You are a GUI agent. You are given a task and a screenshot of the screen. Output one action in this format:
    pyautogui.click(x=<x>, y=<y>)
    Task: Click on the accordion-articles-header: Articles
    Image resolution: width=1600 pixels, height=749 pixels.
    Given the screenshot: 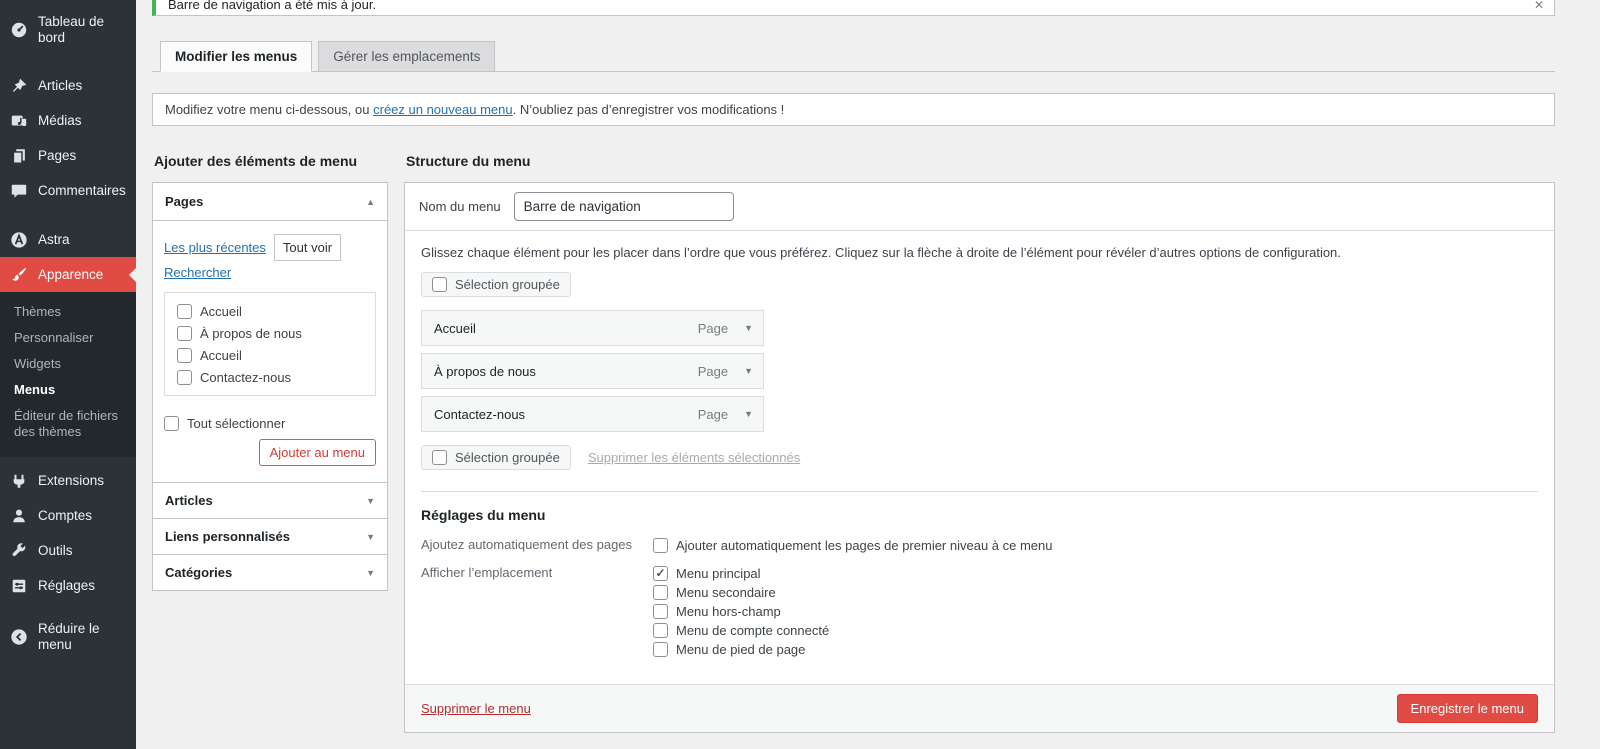 What is the action you would take?
    pyautogui.click(x=270, y=500)
    